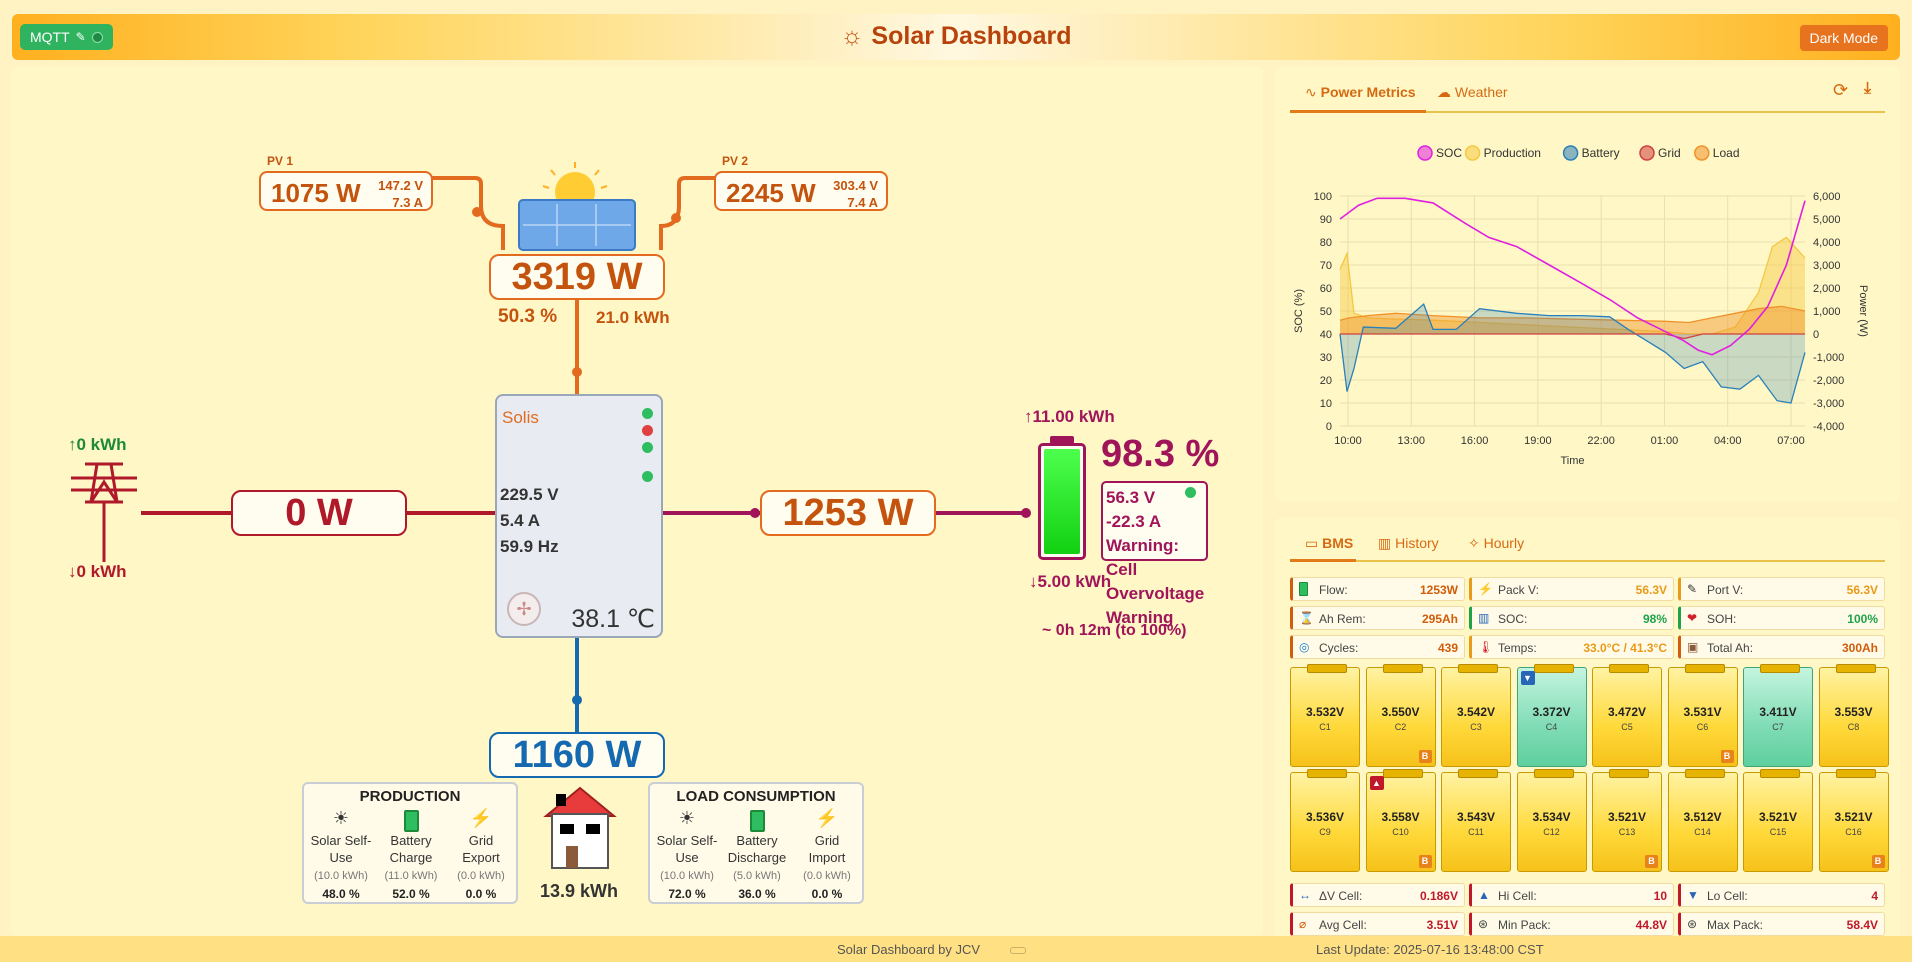 The height and width of the screenshot is (962, 1912). I want to click on bms-metric-label: Flow:, so click(1333, 590).